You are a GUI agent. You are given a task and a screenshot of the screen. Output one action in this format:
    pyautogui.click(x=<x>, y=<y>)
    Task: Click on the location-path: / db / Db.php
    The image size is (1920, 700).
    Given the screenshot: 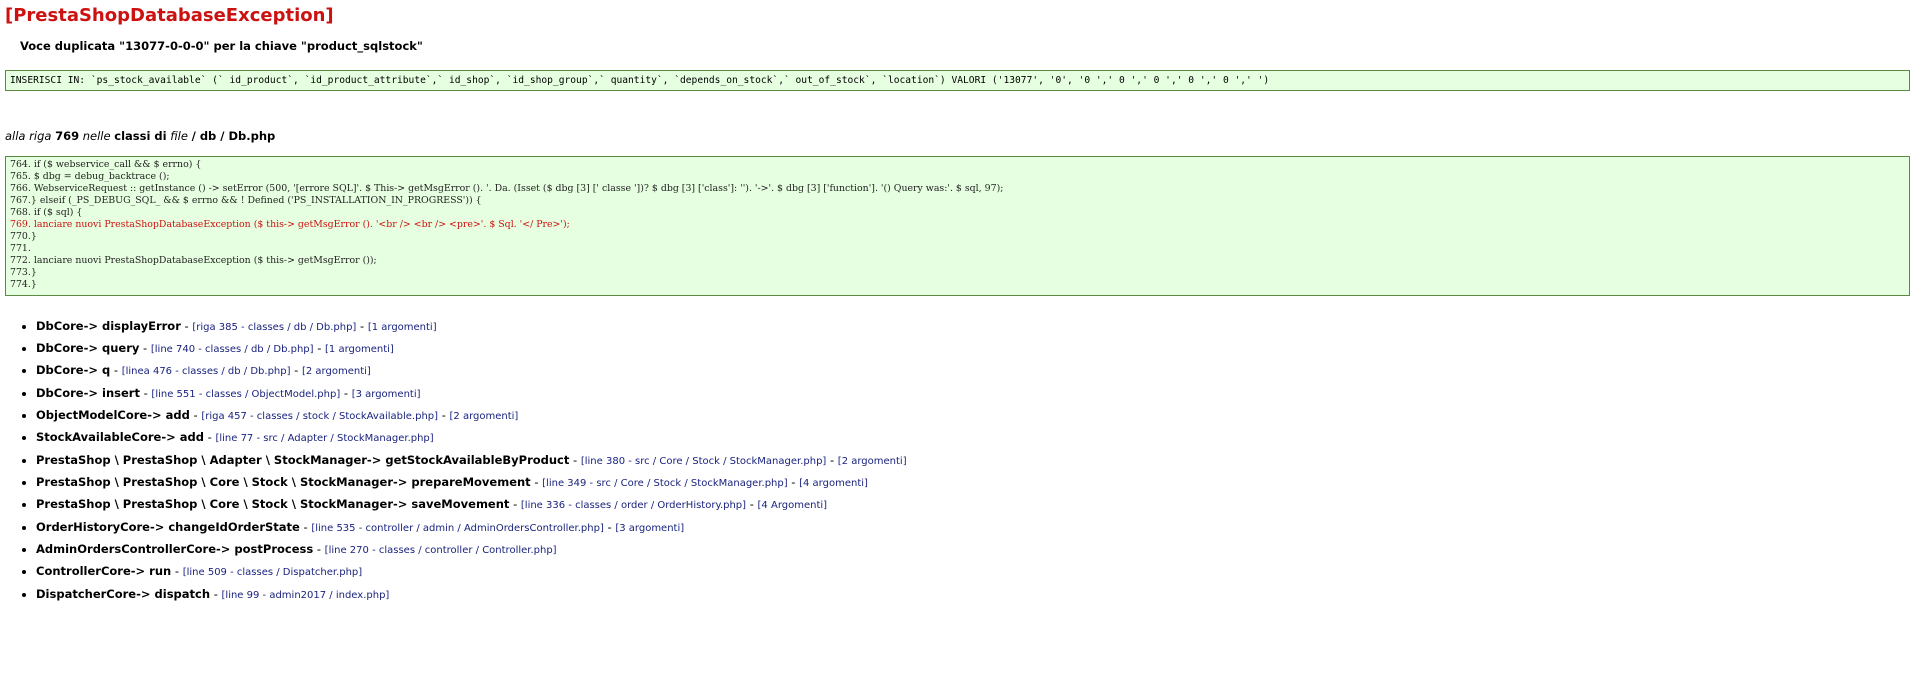 What is the action you would take?
    pyautogui.click(x=233, y=136)
    